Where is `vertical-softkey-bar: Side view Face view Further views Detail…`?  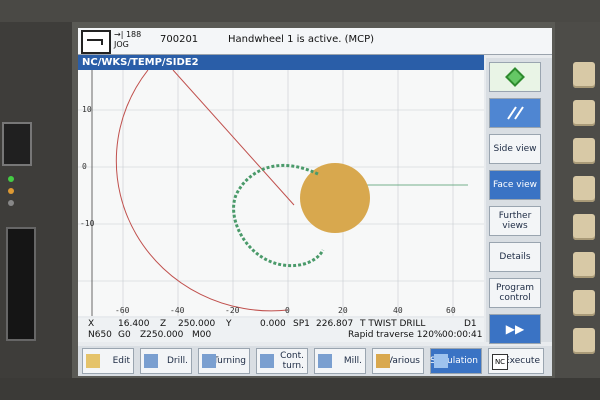
vertical-softkey-bar: Side view Face view Further views Detail… is located at coordinates (519, 201).